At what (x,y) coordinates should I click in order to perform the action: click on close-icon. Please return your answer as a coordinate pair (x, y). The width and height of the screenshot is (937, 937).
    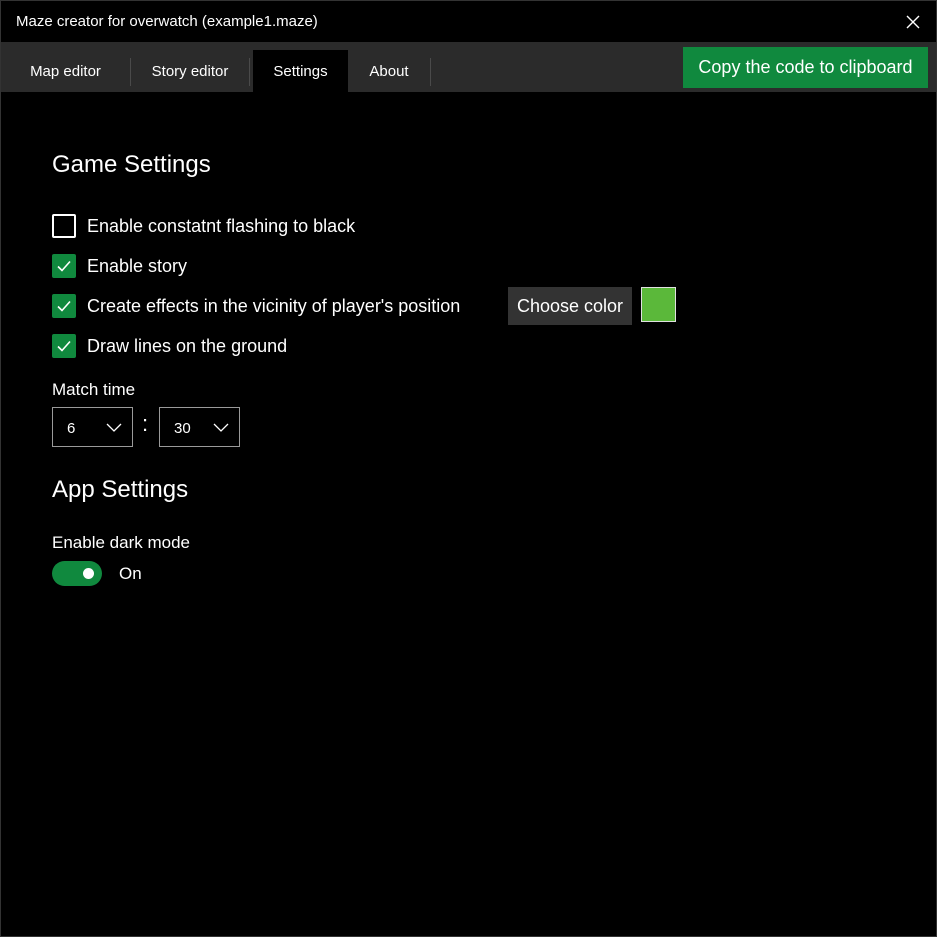
    Looking at the image, I should click on (913, 21).